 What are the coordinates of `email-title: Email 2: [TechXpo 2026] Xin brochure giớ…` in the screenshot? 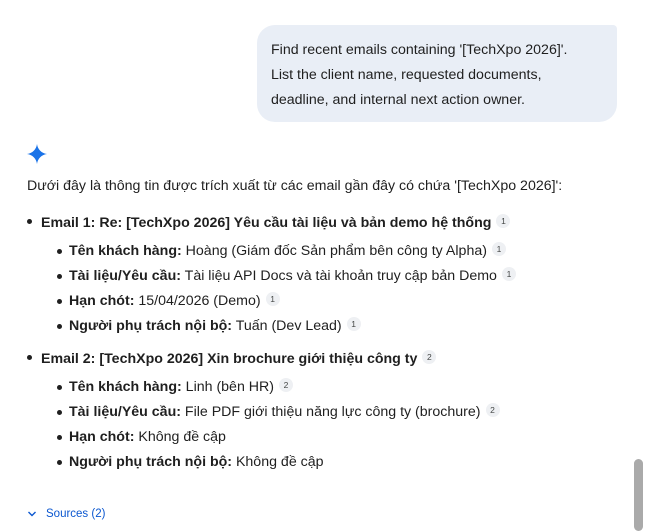 It's located at (334, 359).